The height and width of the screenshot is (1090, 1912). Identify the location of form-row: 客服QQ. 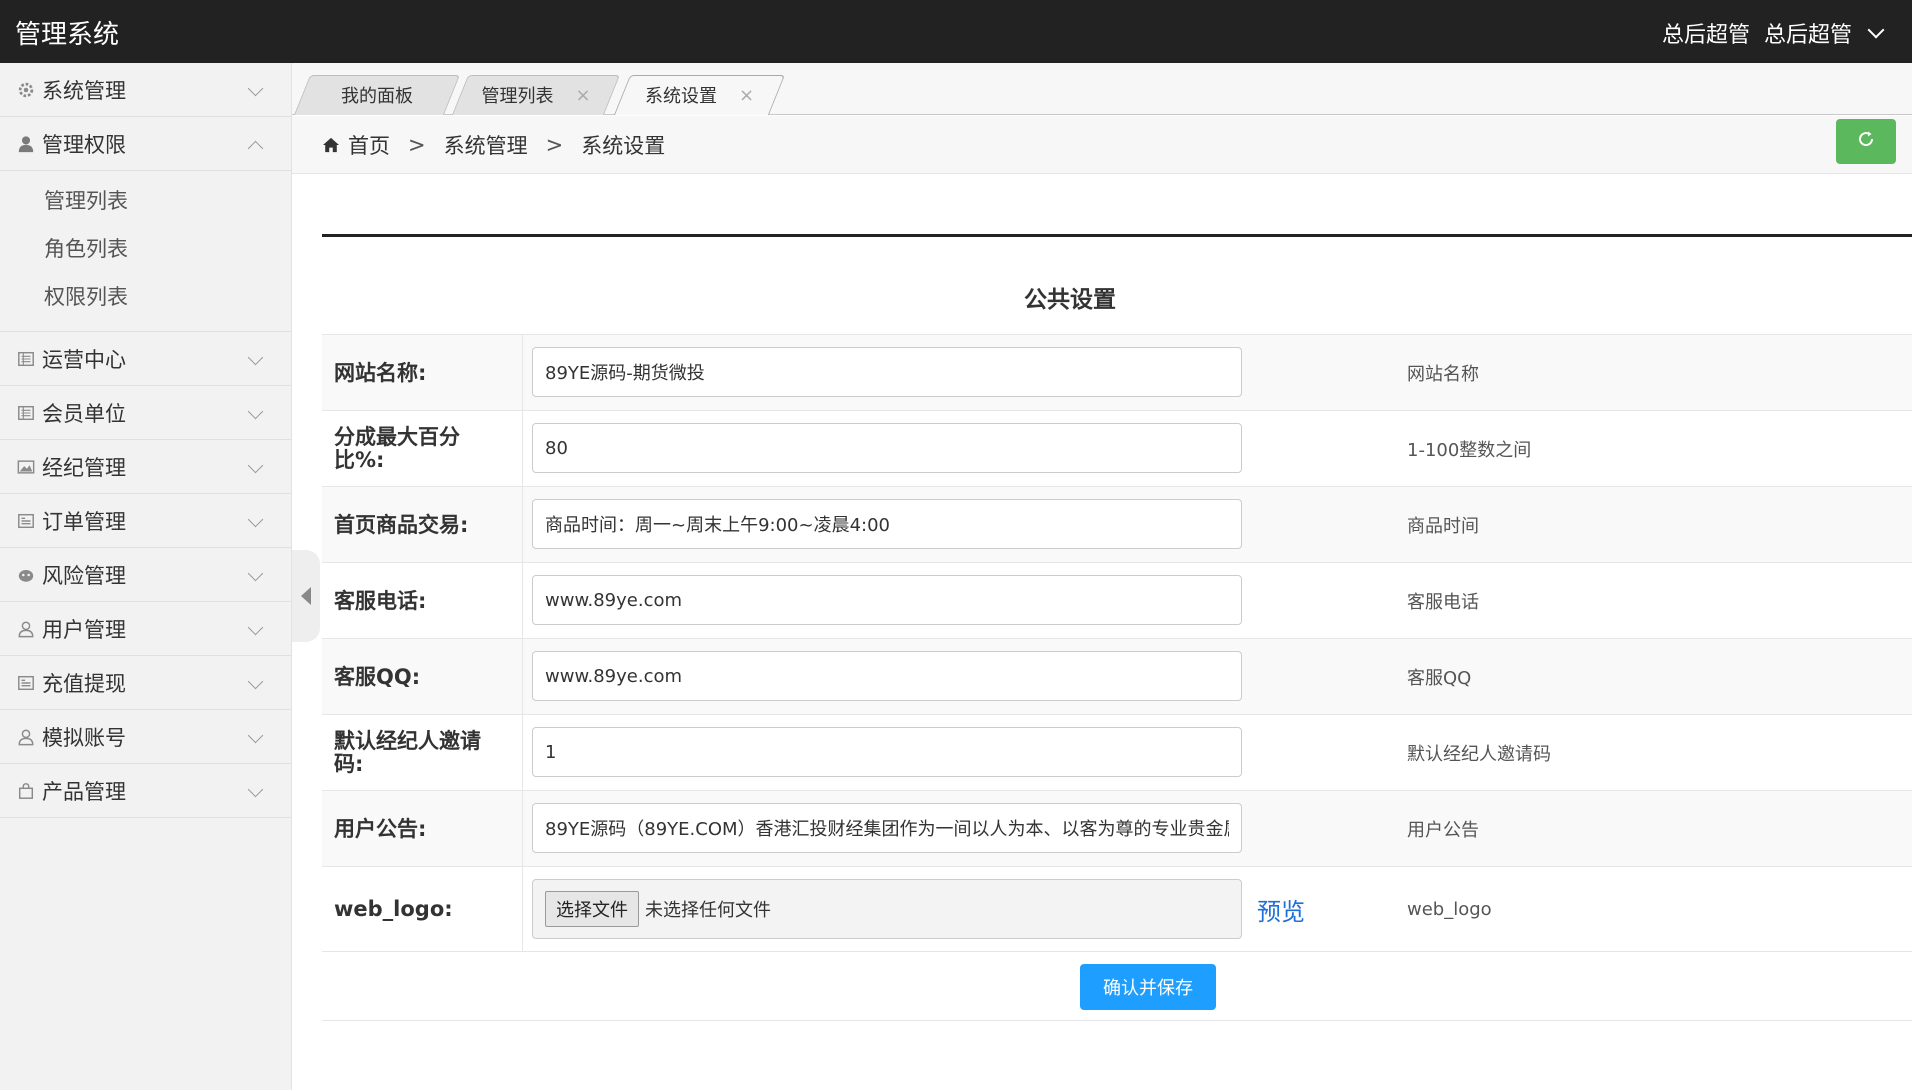
(1117, 676).